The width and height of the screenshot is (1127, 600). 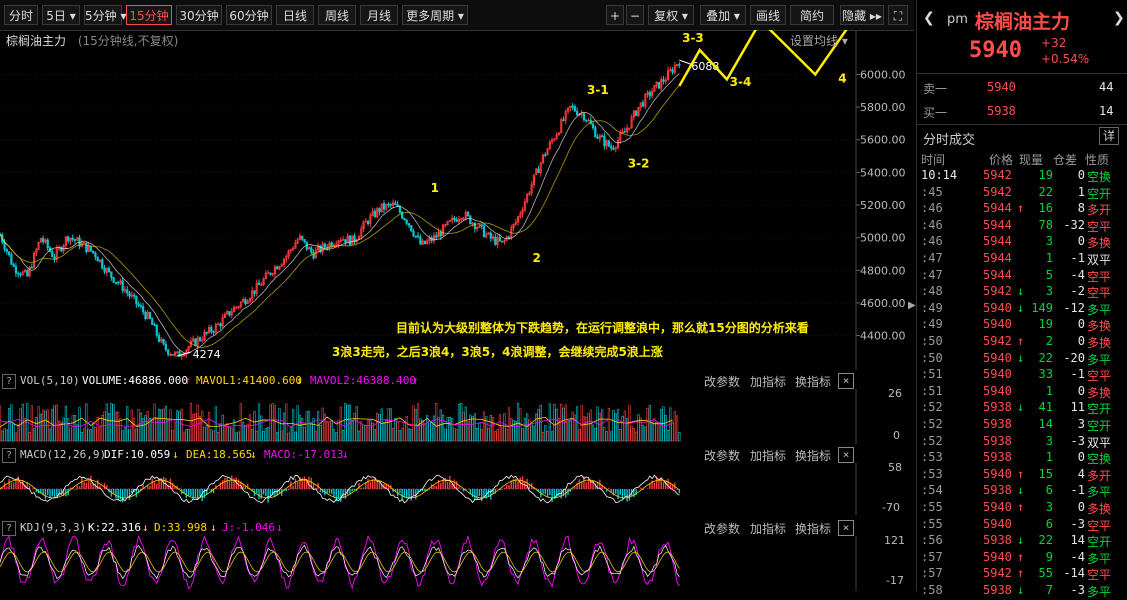 What do you see at coordinates (1022, 342) in the screenshot?
I see `tick-row: :50 5942 ↑ 2 0 多换` at bounding box center [1022, 342].